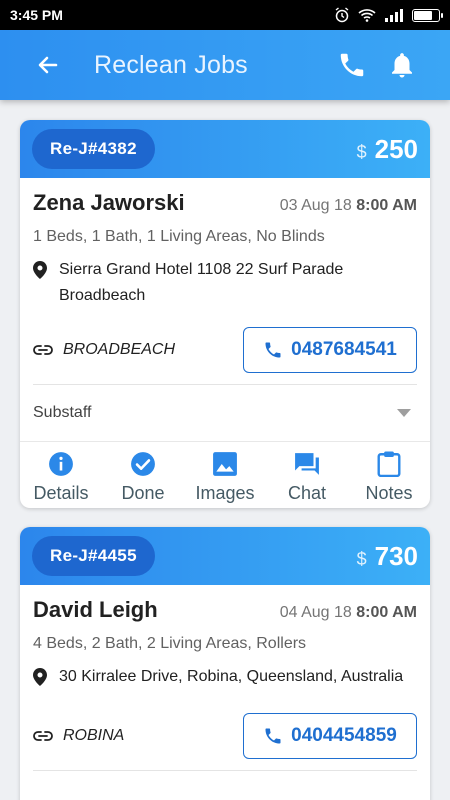  I want to click on client-name: Zena Jaworski, so click(109, 202).